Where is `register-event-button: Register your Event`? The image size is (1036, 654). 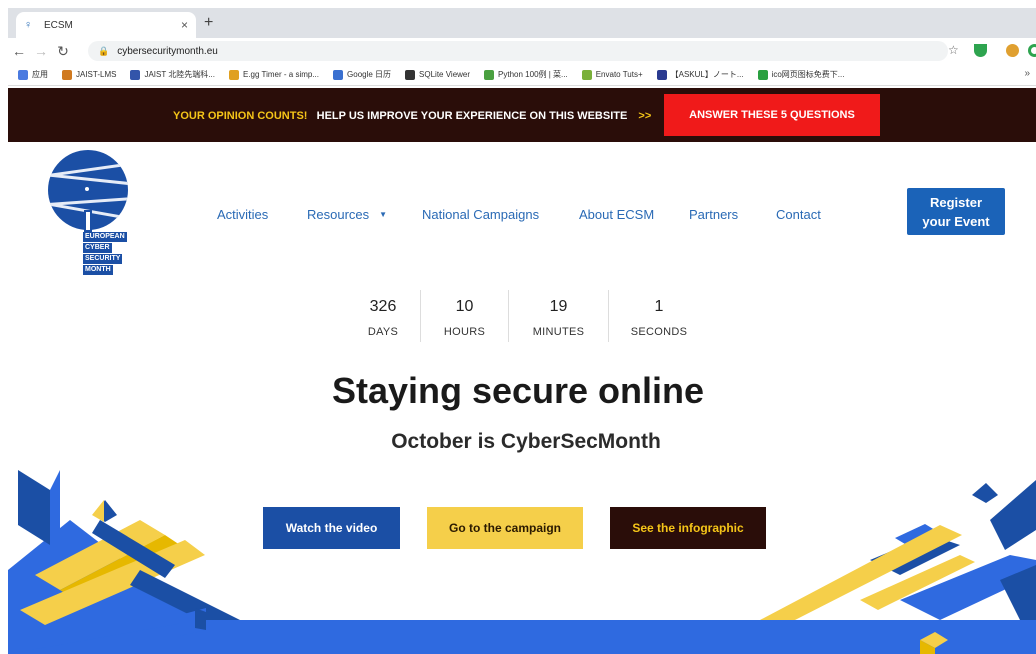 register-event-button: Register your Event is located at coordinates (956, 211).